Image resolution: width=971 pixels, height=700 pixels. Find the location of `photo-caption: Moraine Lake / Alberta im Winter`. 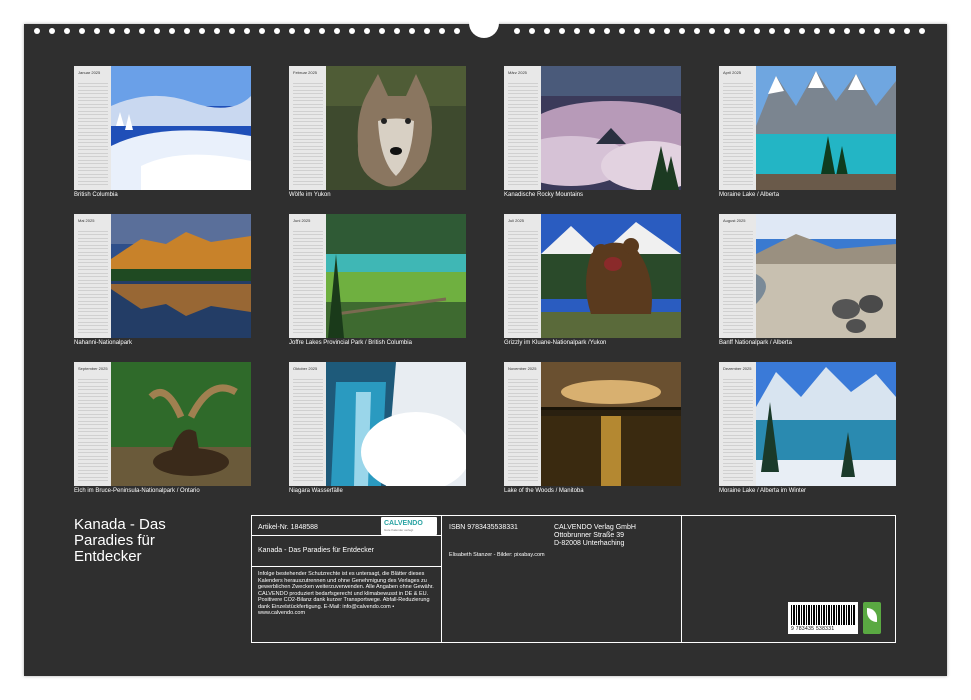

photo-caption: Moraine Lake / Alberta im Winter is located at coordinates (763, 491).